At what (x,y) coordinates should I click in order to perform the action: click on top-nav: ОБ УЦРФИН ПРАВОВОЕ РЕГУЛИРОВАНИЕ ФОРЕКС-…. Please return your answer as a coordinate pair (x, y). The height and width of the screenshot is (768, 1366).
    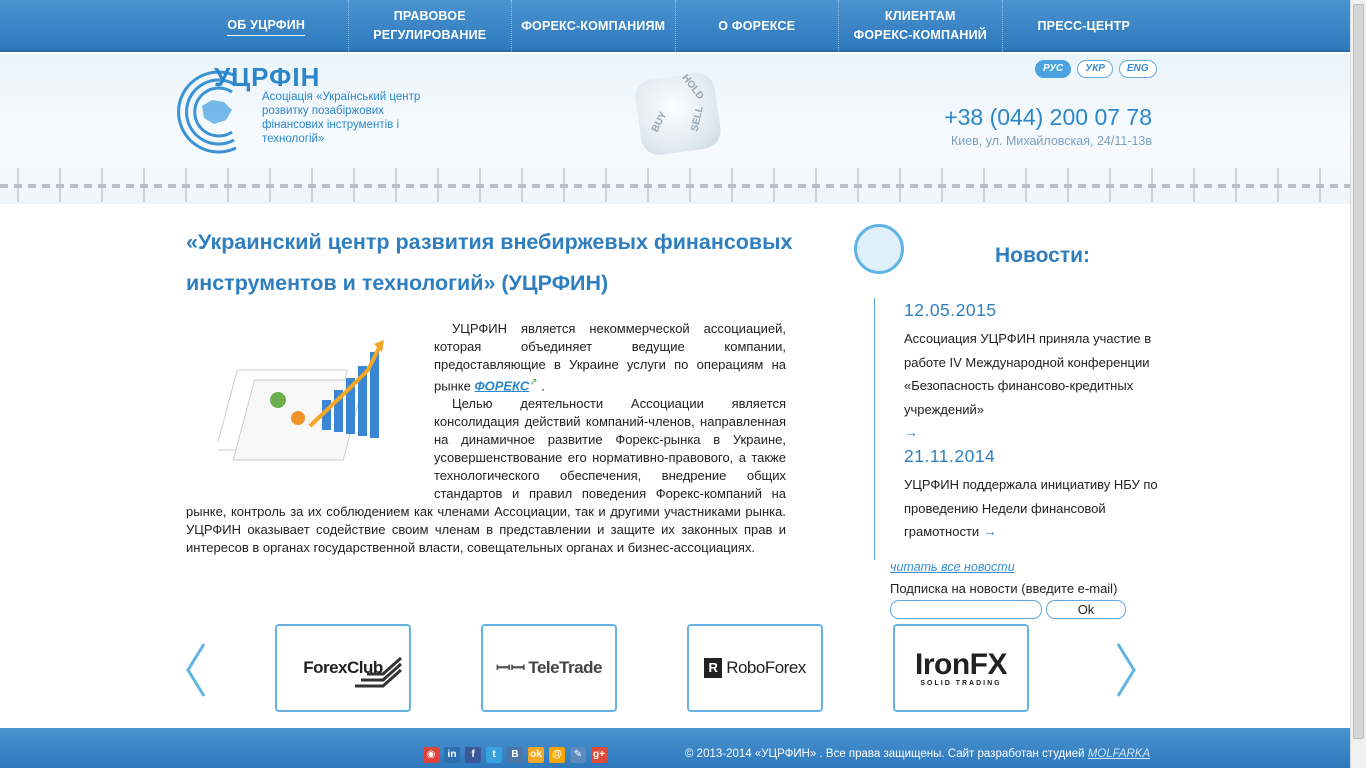
    Looking at the image, I should click on (675, 26).